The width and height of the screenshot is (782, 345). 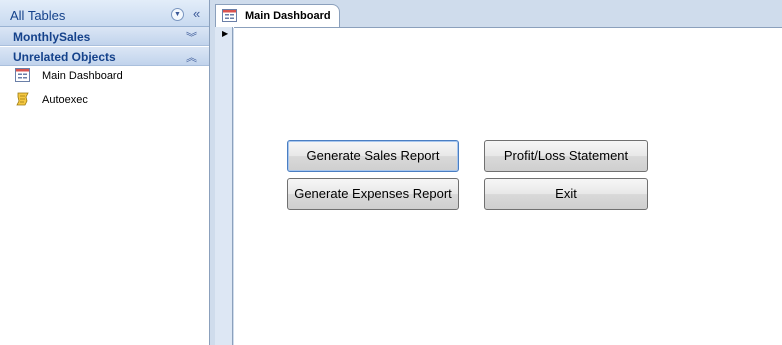 I want to click on nav-item-autoexec: Autoexec, so click(x=104, y=101).